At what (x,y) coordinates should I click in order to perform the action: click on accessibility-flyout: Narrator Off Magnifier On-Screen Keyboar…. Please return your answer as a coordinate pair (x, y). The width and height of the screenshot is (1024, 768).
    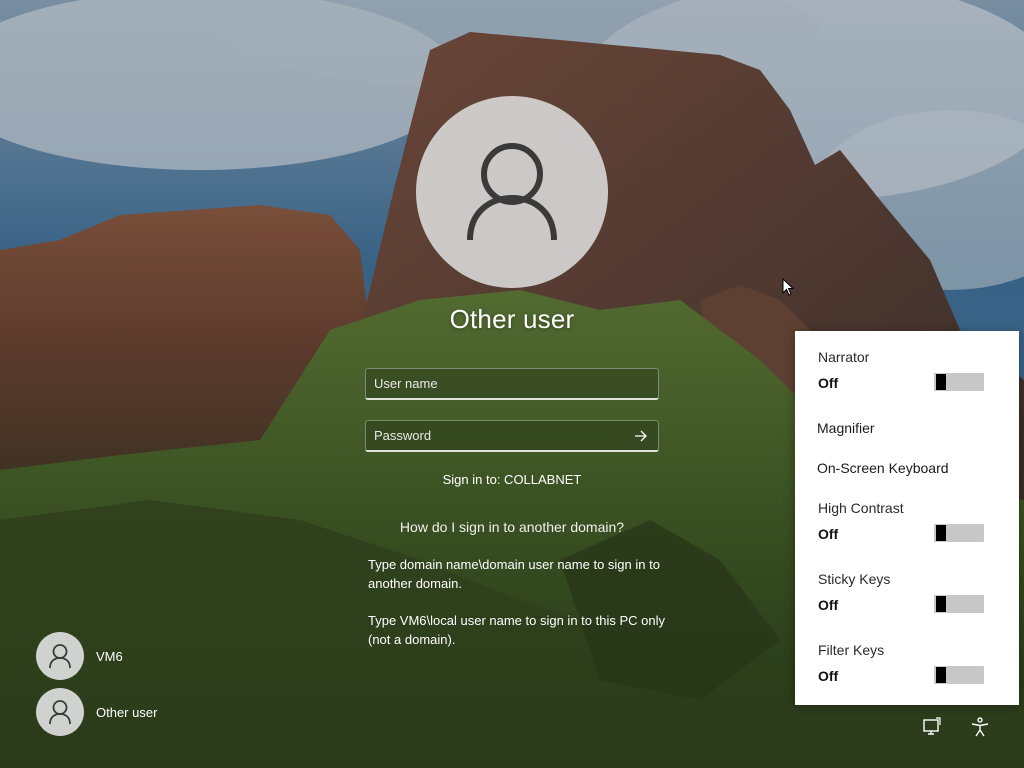
    Looking at the image, I should click on (907, 518).